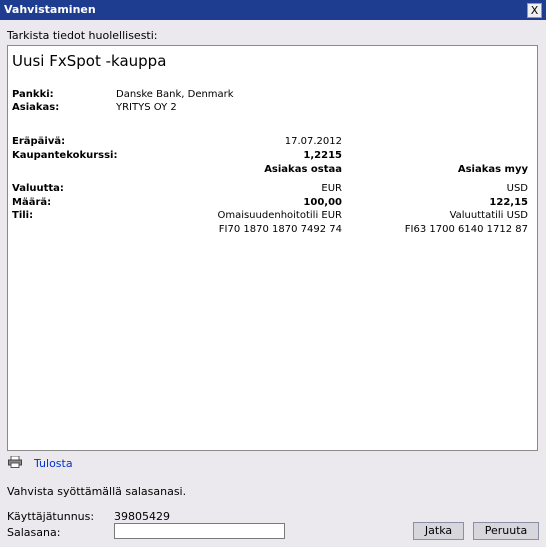  I want to click on confirm-text: Vahvista syöttämällä salasanasi., so click(97, 491).